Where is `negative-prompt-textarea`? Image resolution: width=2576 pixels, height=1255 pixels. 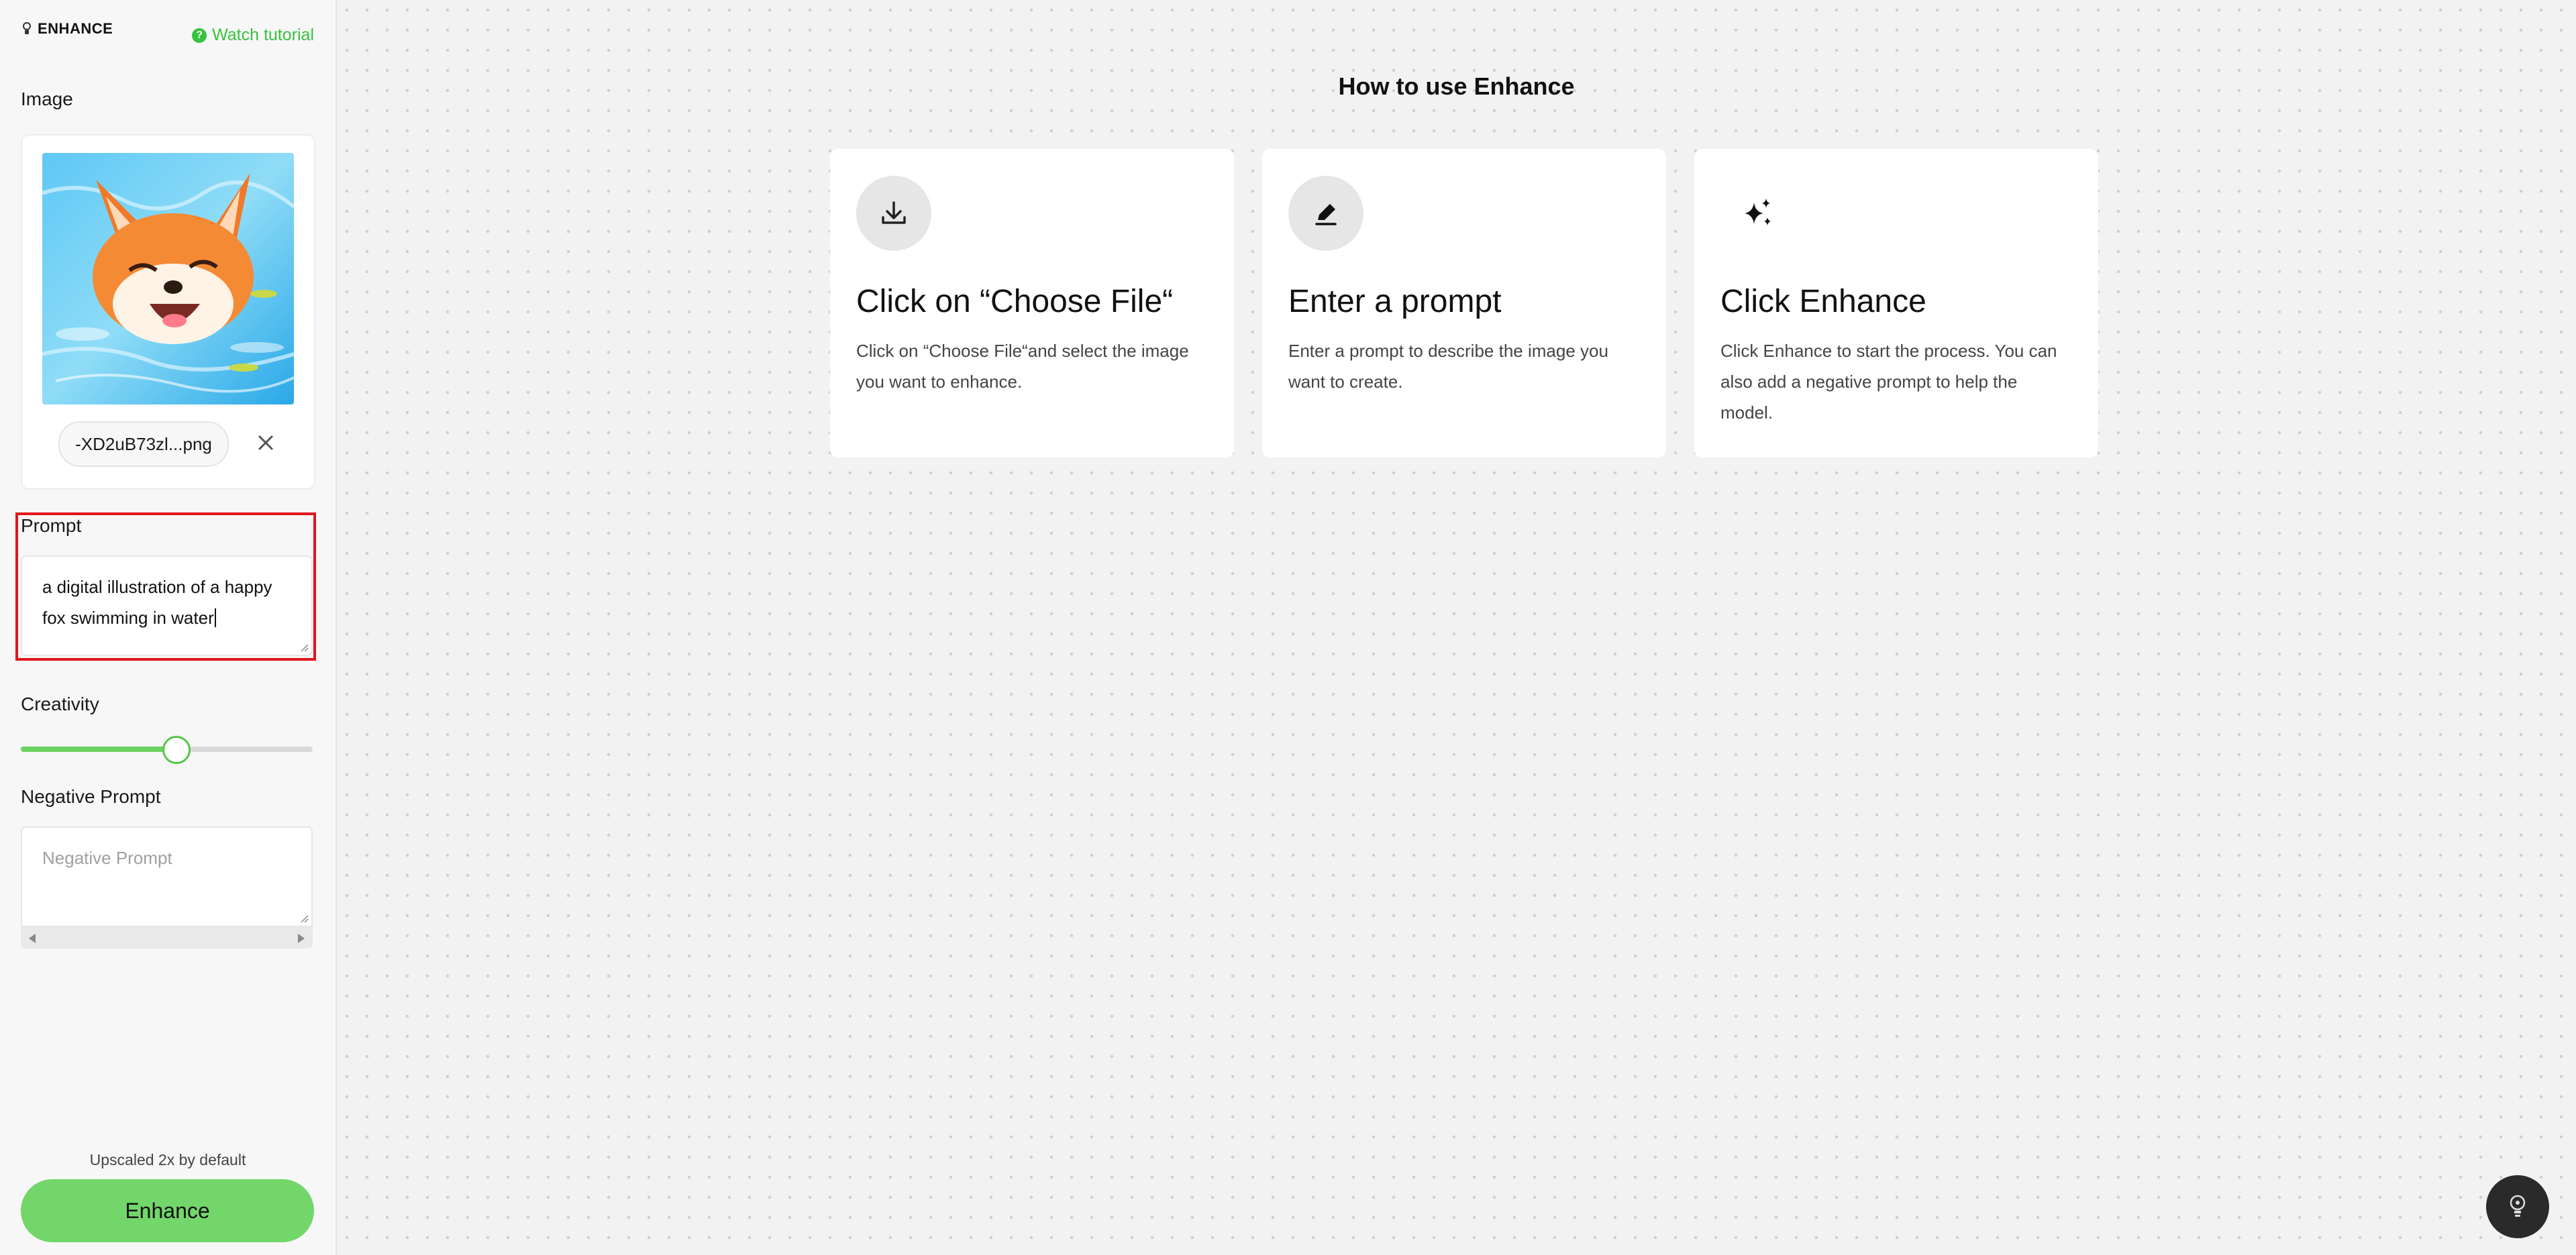 negative-prompt-textarea is located at coordinates (166, 877).